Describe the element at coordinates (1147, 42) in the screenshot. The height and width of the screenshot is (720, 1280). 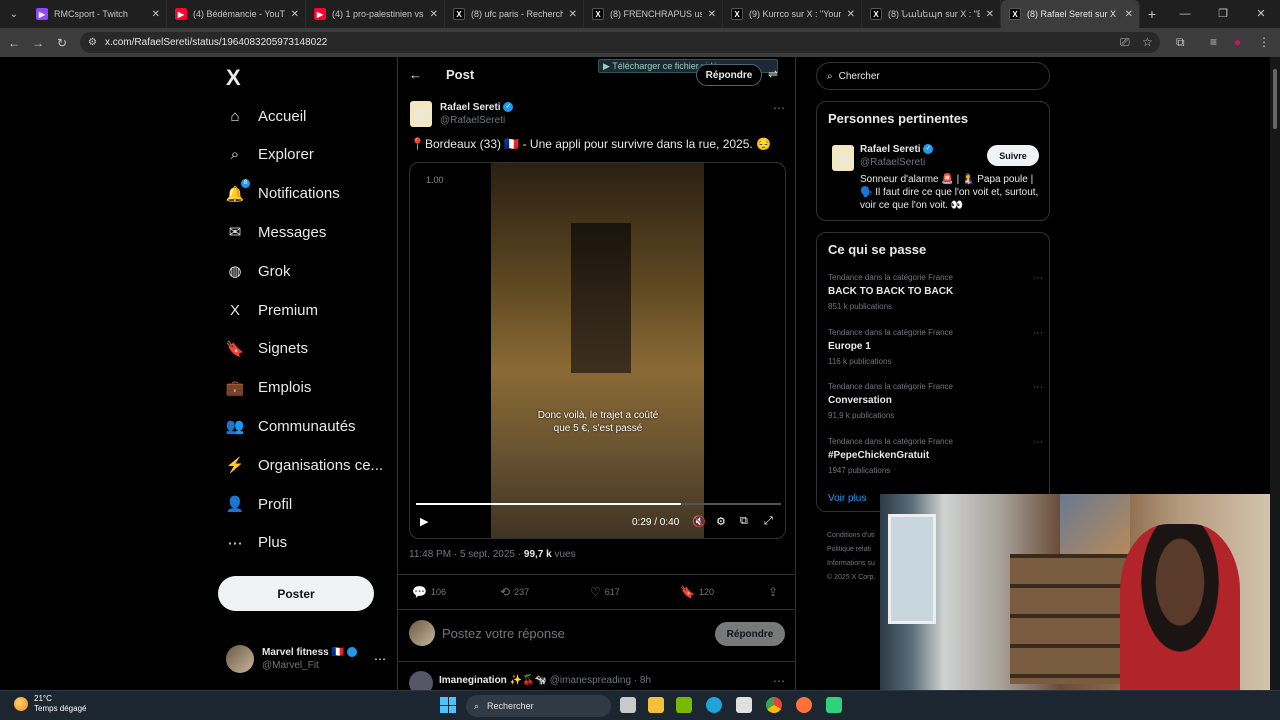
I see `star-icon: ☆` at that location.